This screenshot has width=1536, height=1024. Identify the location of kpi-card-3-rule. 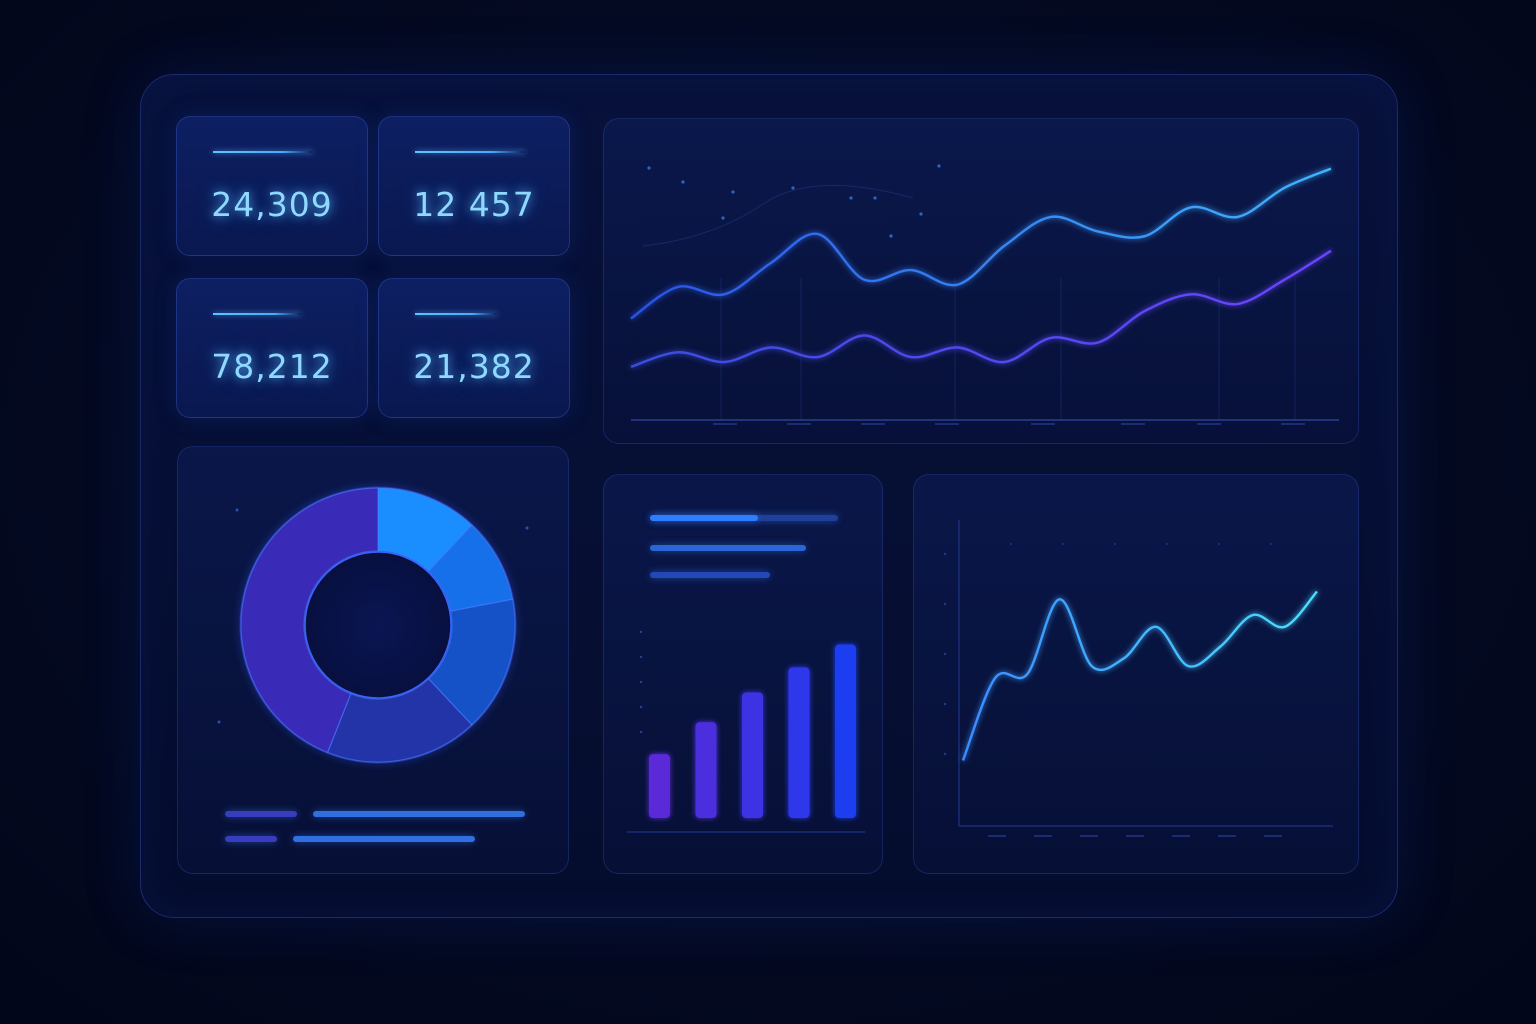
(257, 314).